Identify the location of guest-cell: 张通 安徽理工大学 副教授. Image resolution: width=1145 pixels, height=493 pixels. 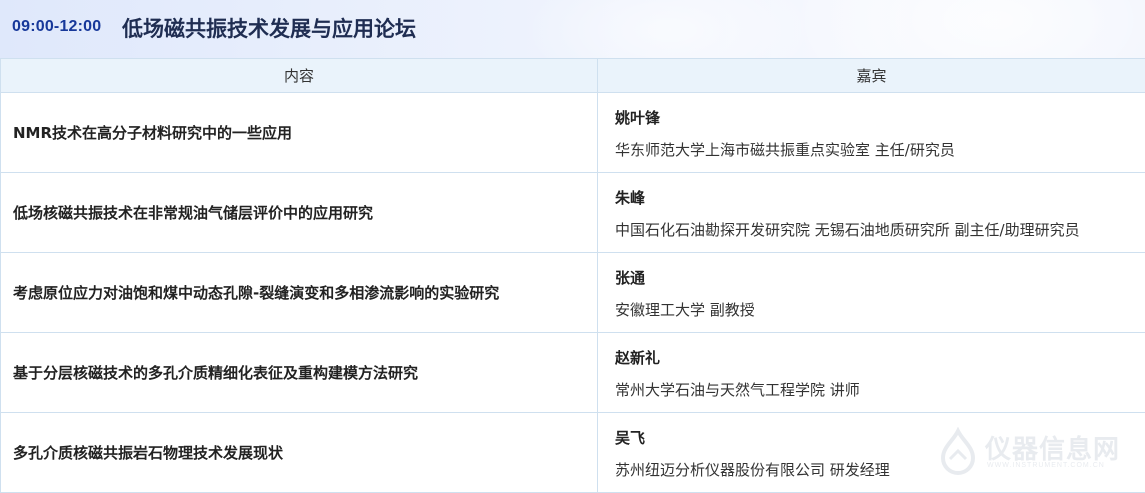
(871, 293).